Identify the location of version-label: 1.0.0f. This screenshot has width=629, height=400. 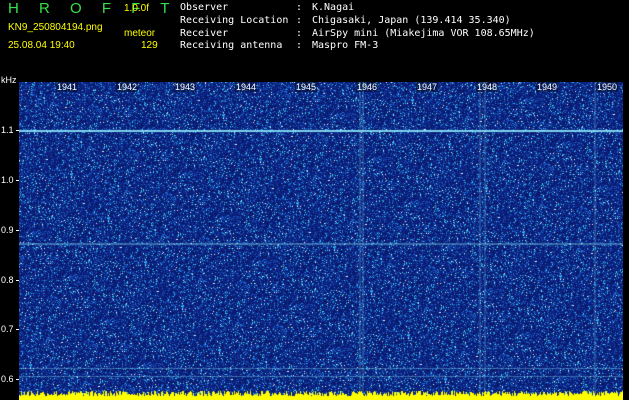
(137, 8).